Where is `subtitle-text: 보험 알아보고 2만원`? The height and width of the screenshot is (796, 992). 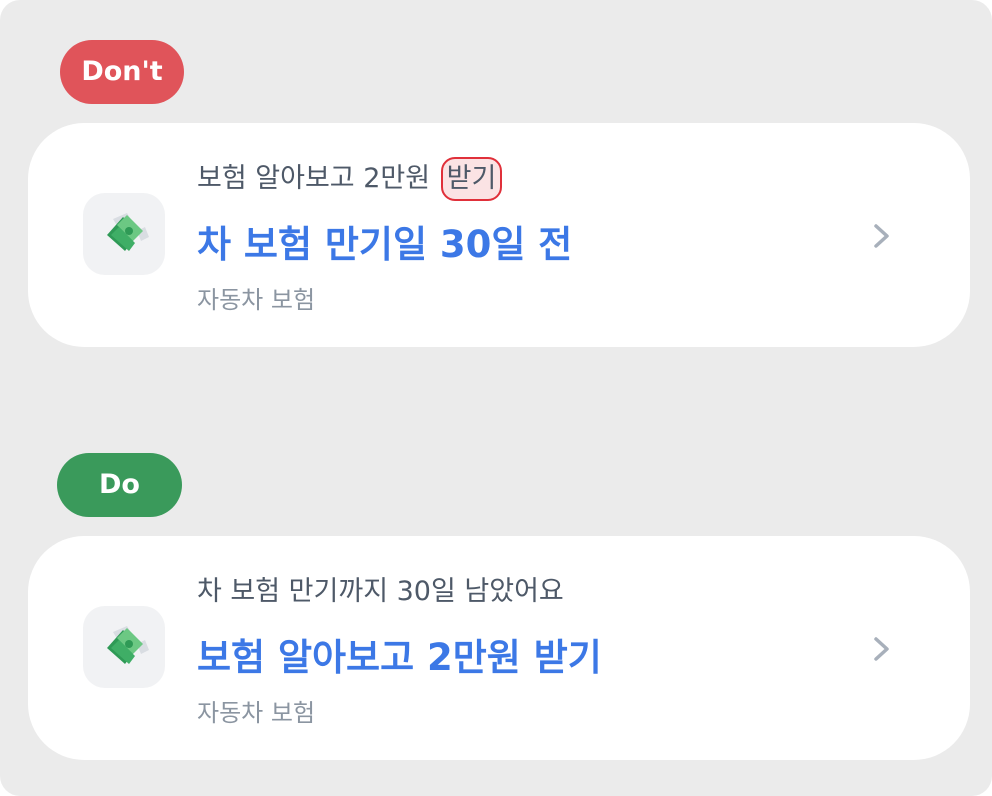 subtitle-text: 보험 알아보고 2만원 is located at coordinates (314, 178).